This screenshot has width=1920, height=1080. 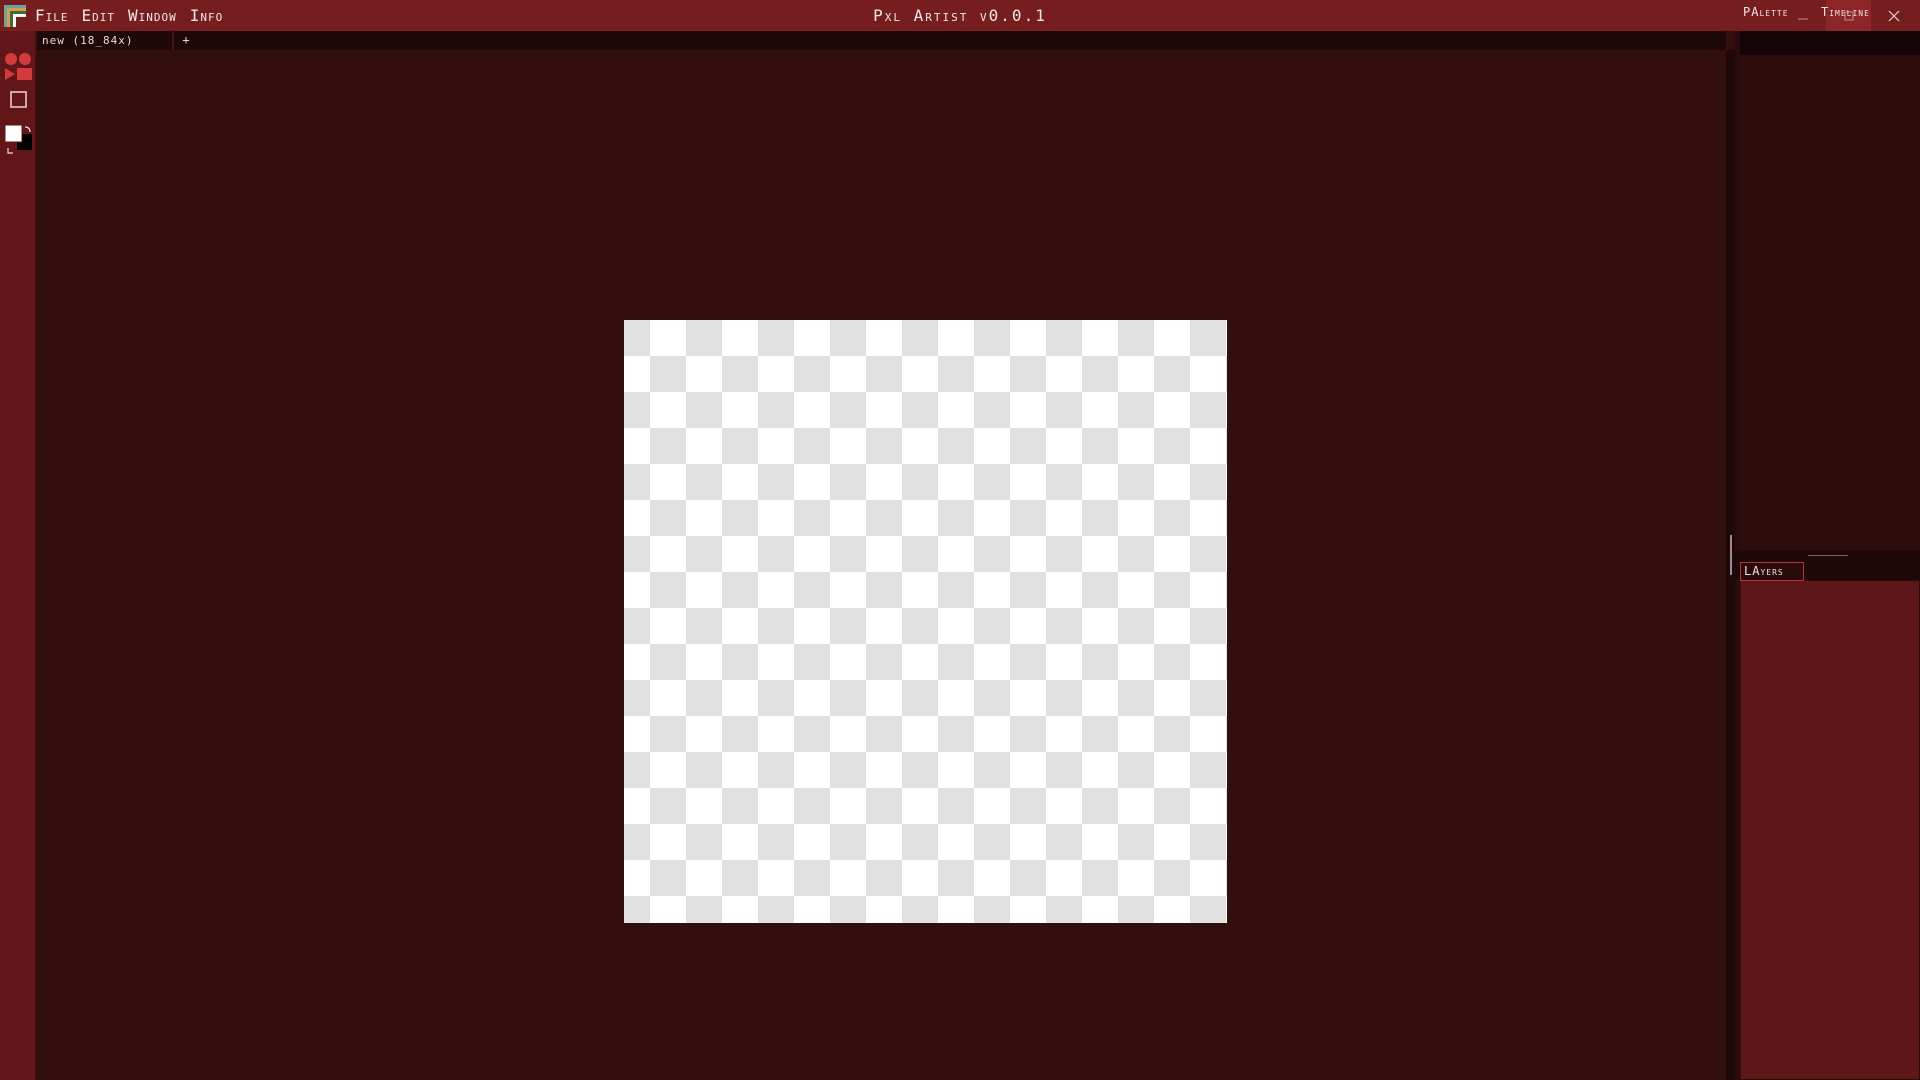 I want to click on menu-window: Window, so click(x=152, y=15).